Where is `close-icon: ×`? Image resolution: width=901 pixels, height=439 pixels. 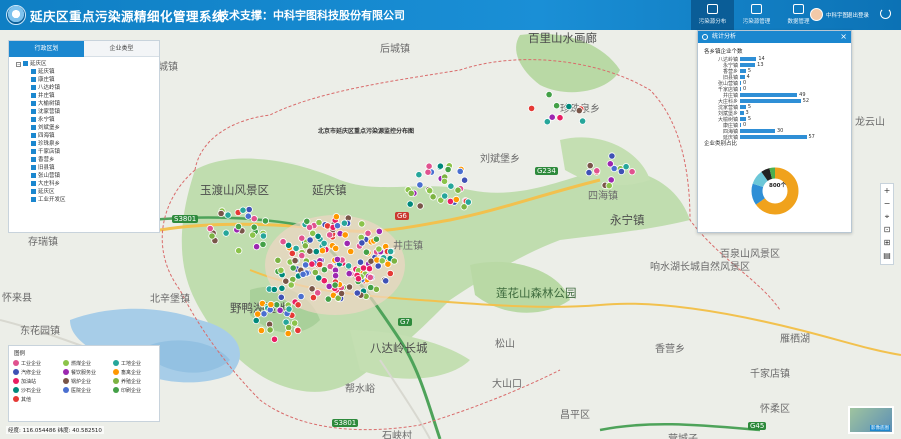 close-icon: × is located at coordinates (843, 37).